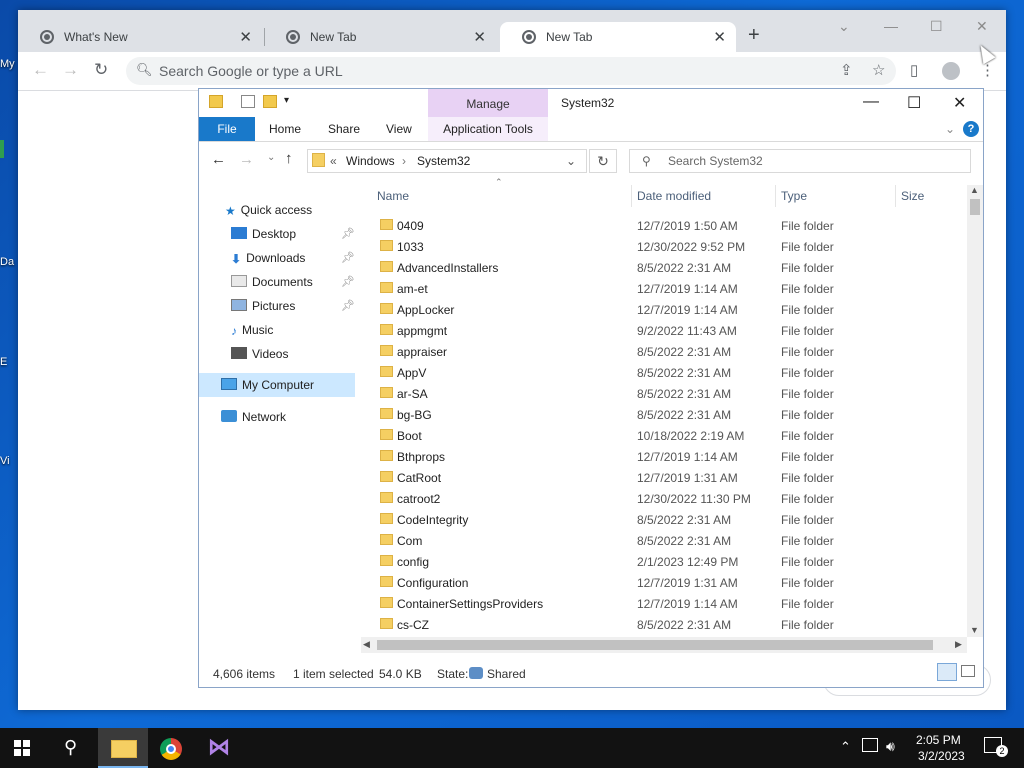  I want to click on scroll-right-arrow: ▶, so click(958, 644).